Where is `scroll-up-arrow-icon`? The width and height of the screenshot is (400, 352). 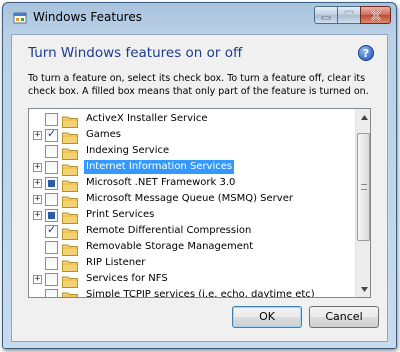
scroll-up-arrow-icon is located at coordinates (364, 117).